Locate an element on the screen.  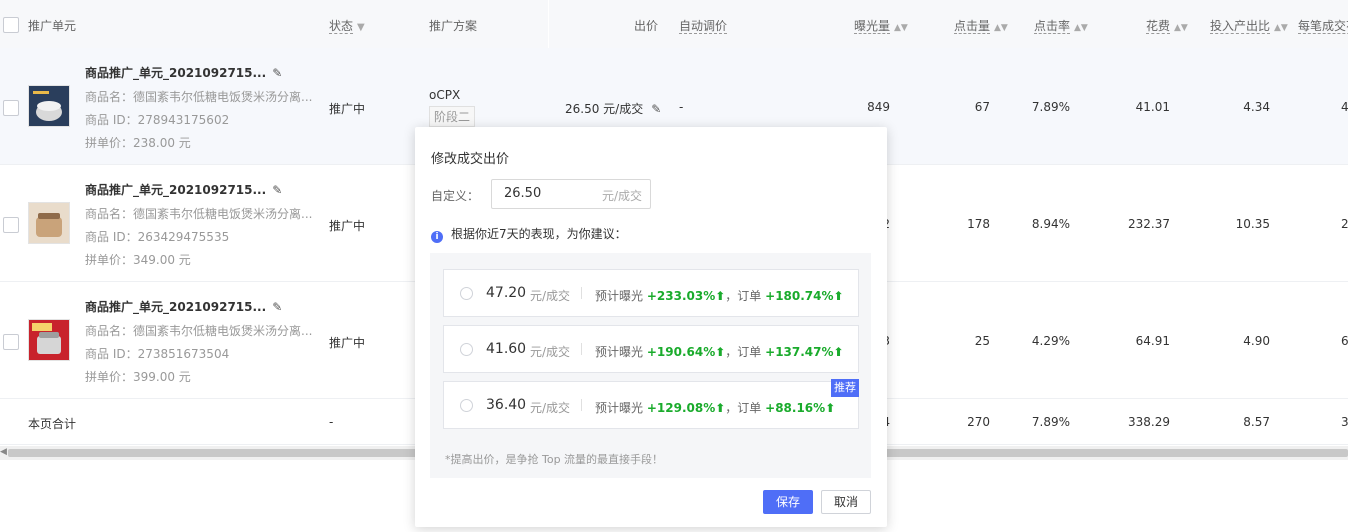
auto-bid-value: - is located at coordinates (681, 107).